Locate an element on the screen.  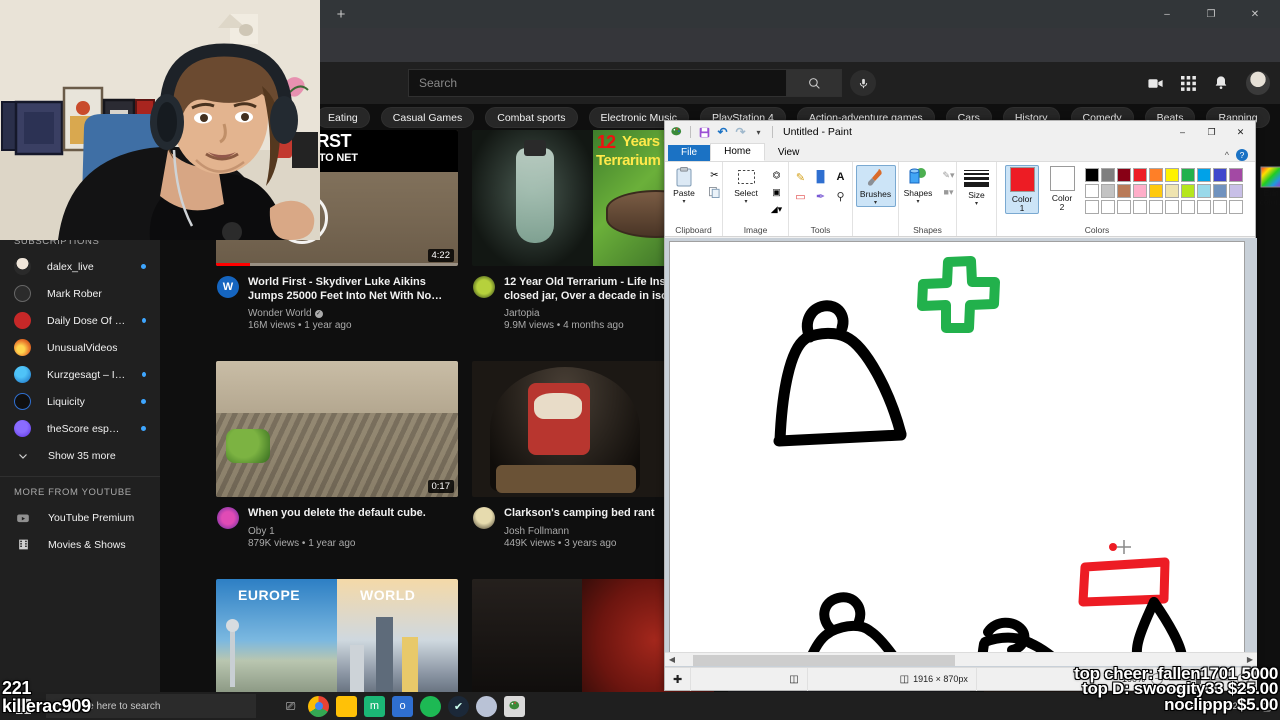
color-1-swatch is located at coordinates (1022, 179).